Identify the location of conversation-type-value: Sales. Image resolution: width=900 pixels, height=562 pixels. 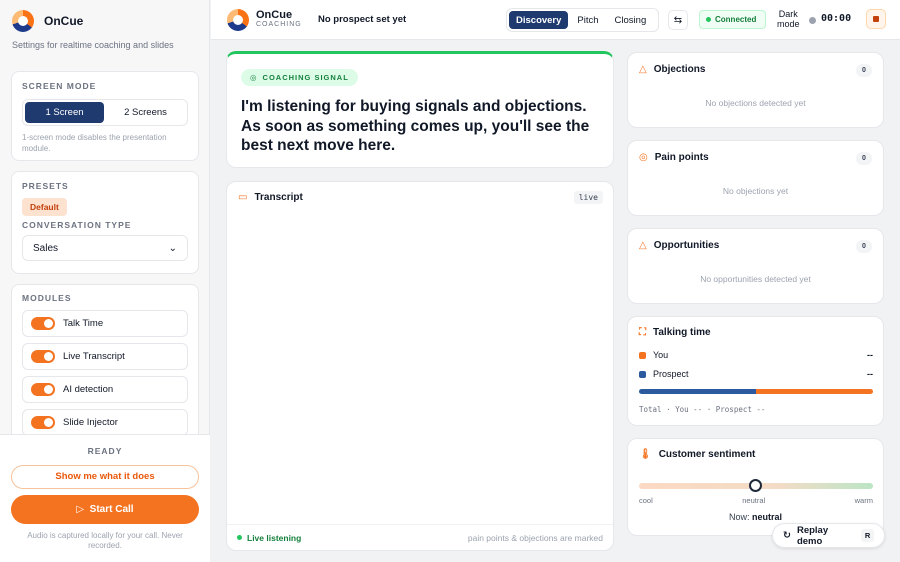
(46, 248).